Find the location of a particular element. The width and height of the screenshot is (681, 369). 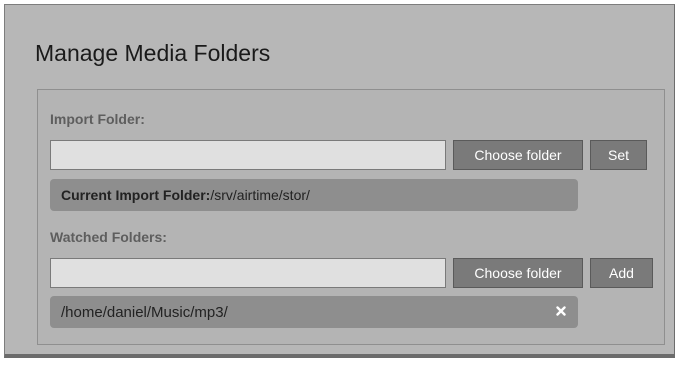

import-set-button: Set is located at coordinates (618, 155).